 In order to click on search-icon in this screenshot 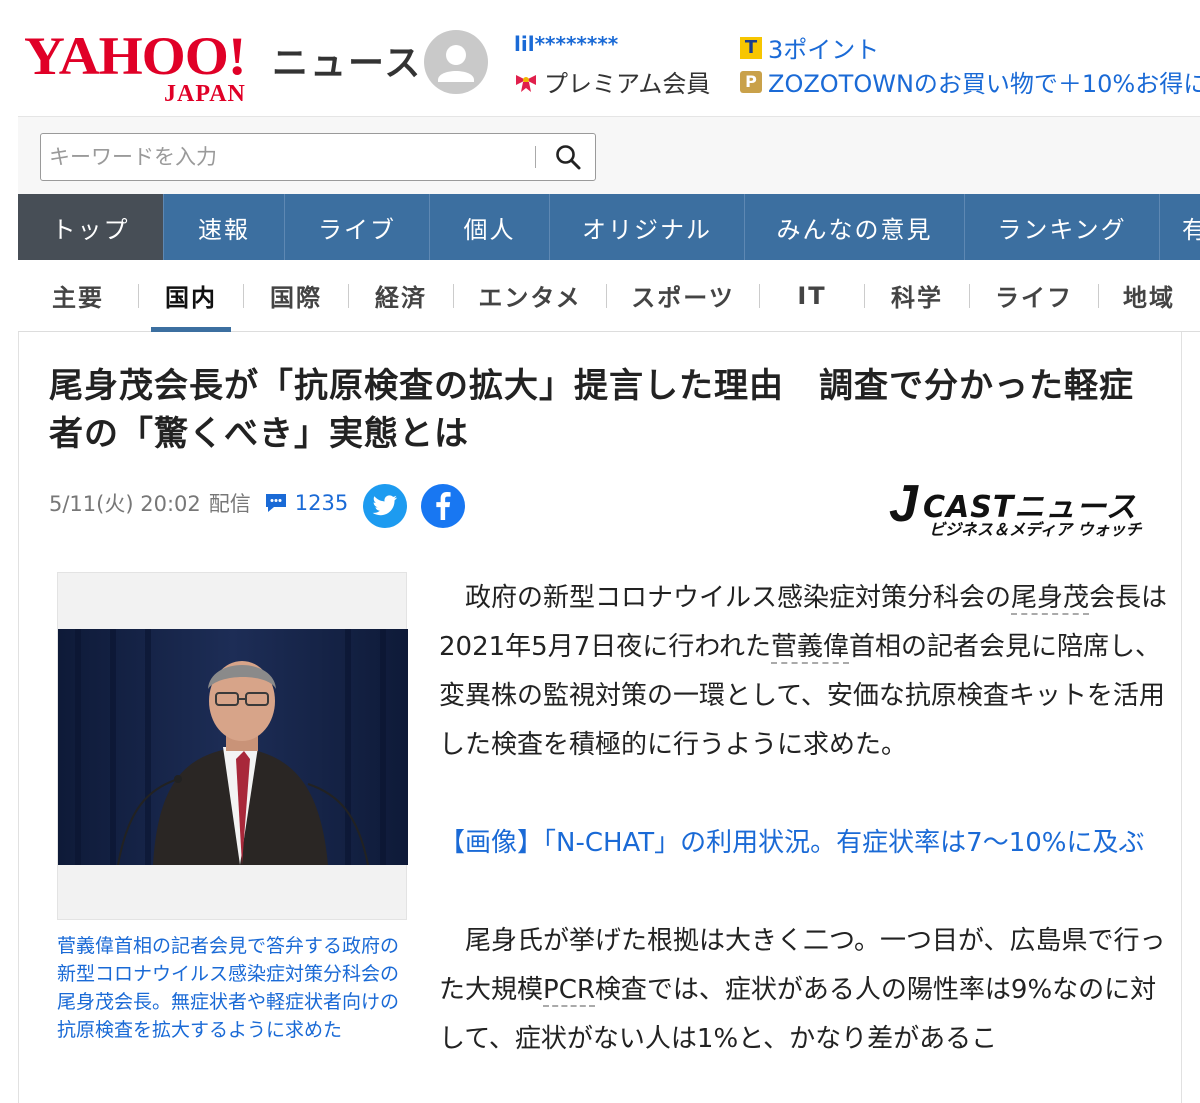, I will do `click(568, 157)`.